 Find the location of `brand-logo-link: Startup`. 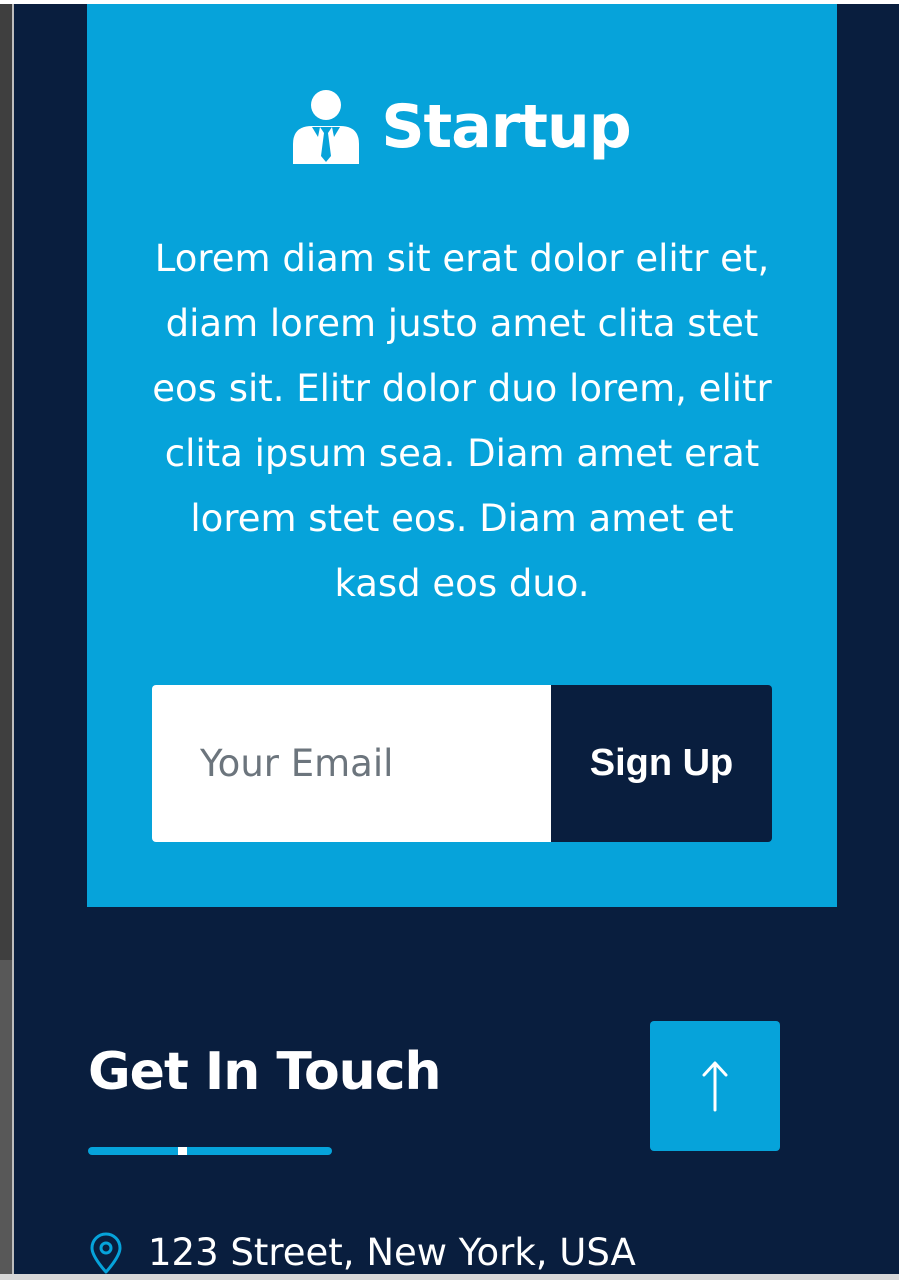

brand-logo-link: Startup is located at coordinates (462, 127).